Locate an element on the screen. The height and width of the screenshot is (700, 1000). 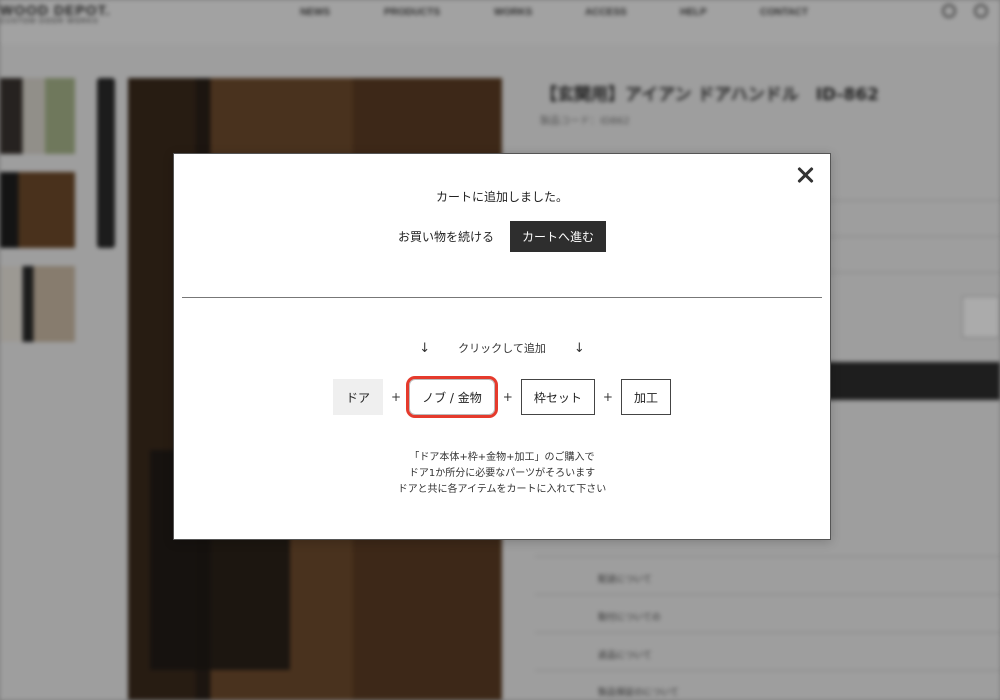
continue-shopping-link: お買い物を続ける is located at coordinates (446, 236).